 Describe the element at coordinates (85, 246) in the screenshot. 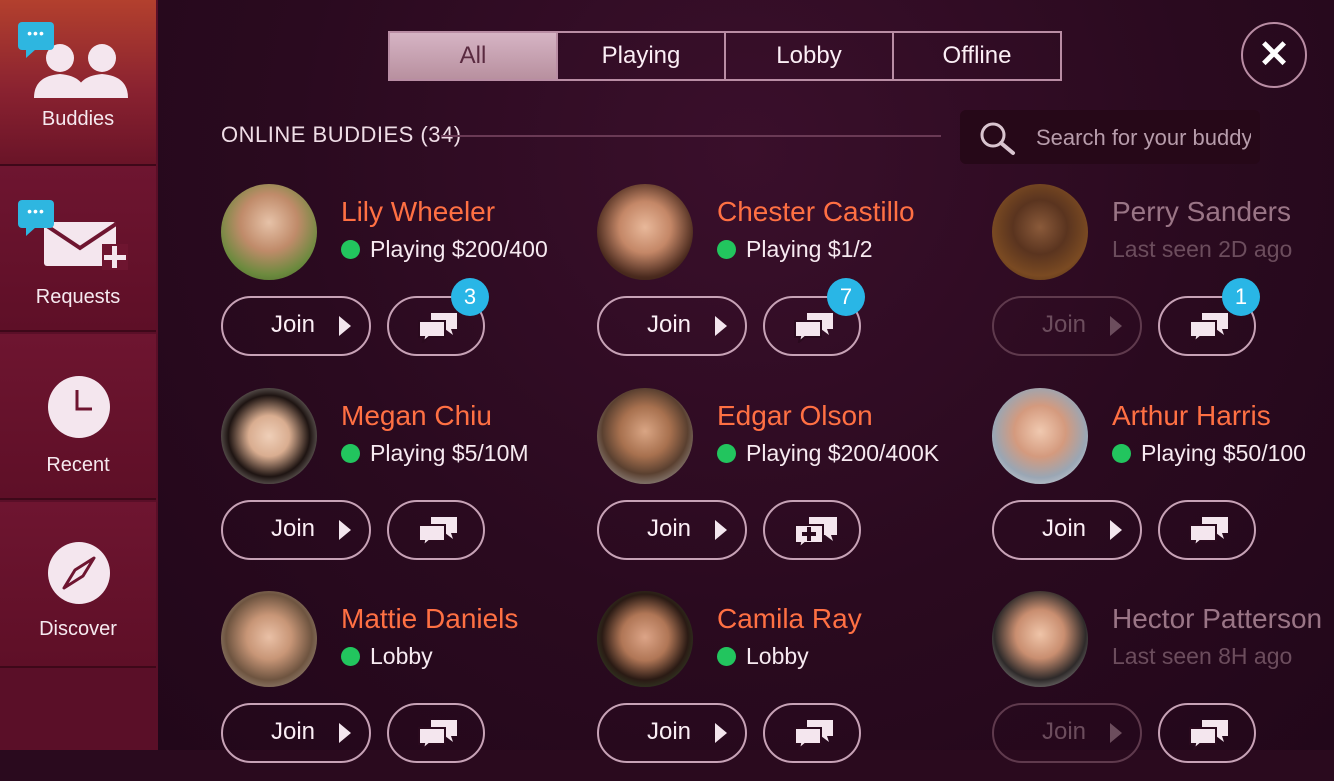

I see `requests-icon` at that location.